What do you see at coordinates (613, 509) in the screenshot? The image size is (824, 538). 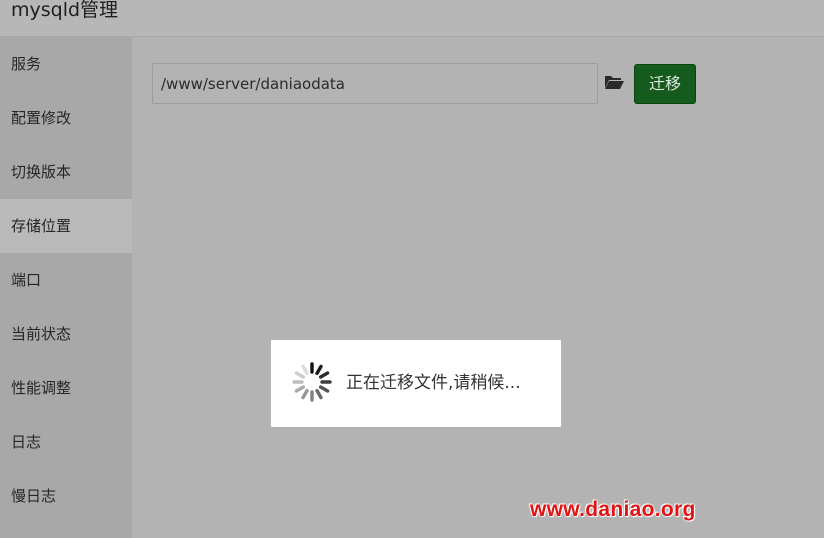 I see `watermark: www.daniao.org` at bounding box center [613, 509].